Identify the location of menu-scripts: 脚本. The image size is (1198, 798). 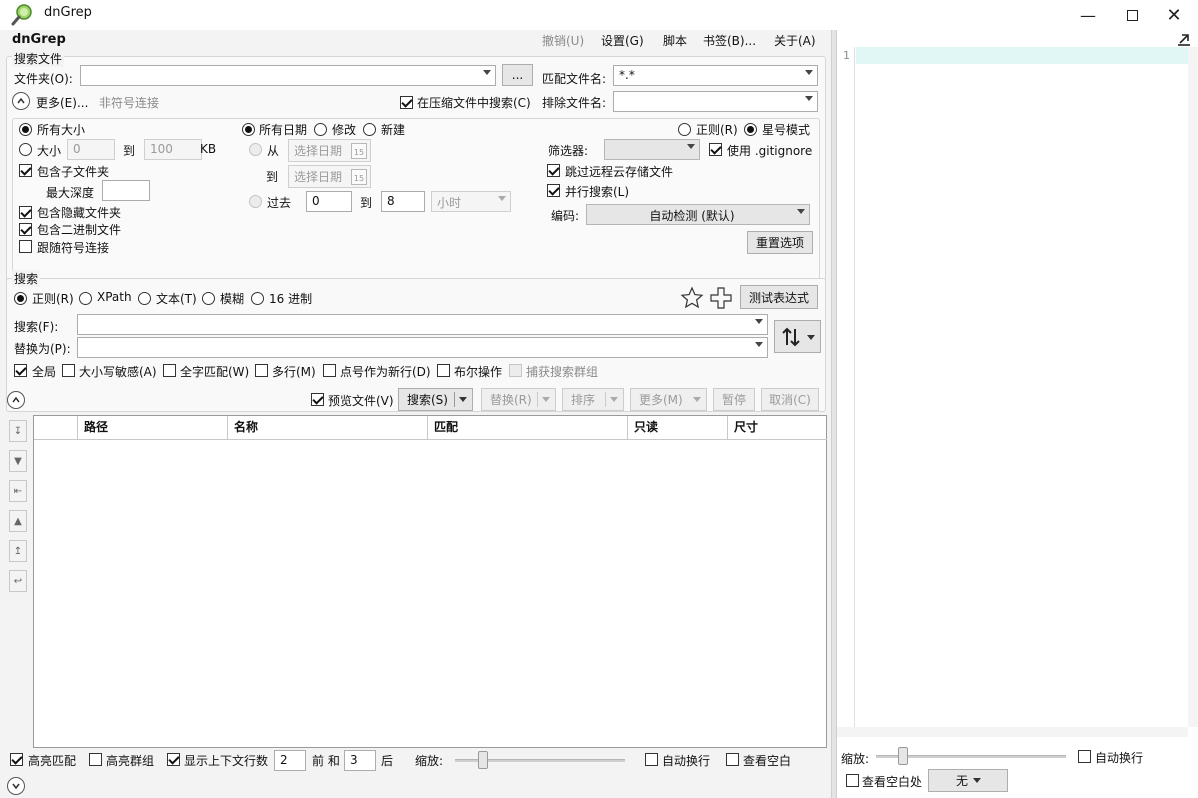
(675, 40).